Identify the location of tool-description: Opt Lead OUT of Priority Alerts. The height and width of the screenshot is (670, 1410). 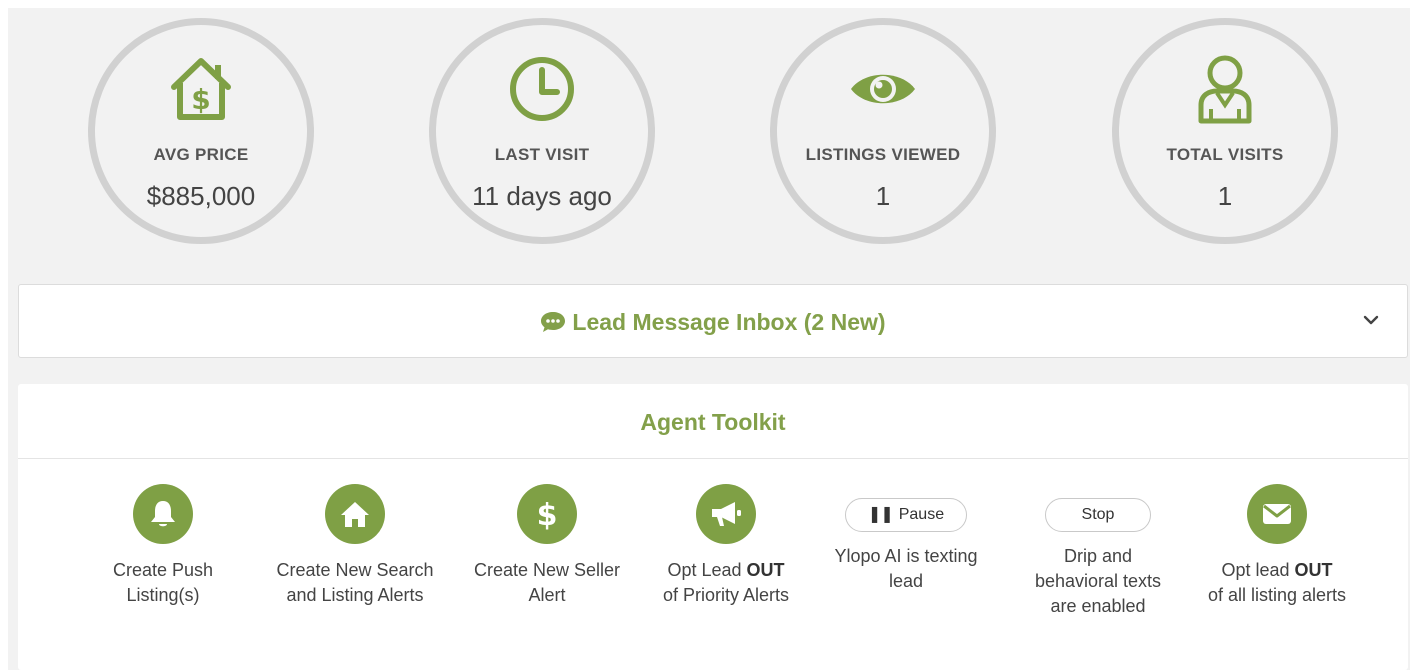
(726, 582).